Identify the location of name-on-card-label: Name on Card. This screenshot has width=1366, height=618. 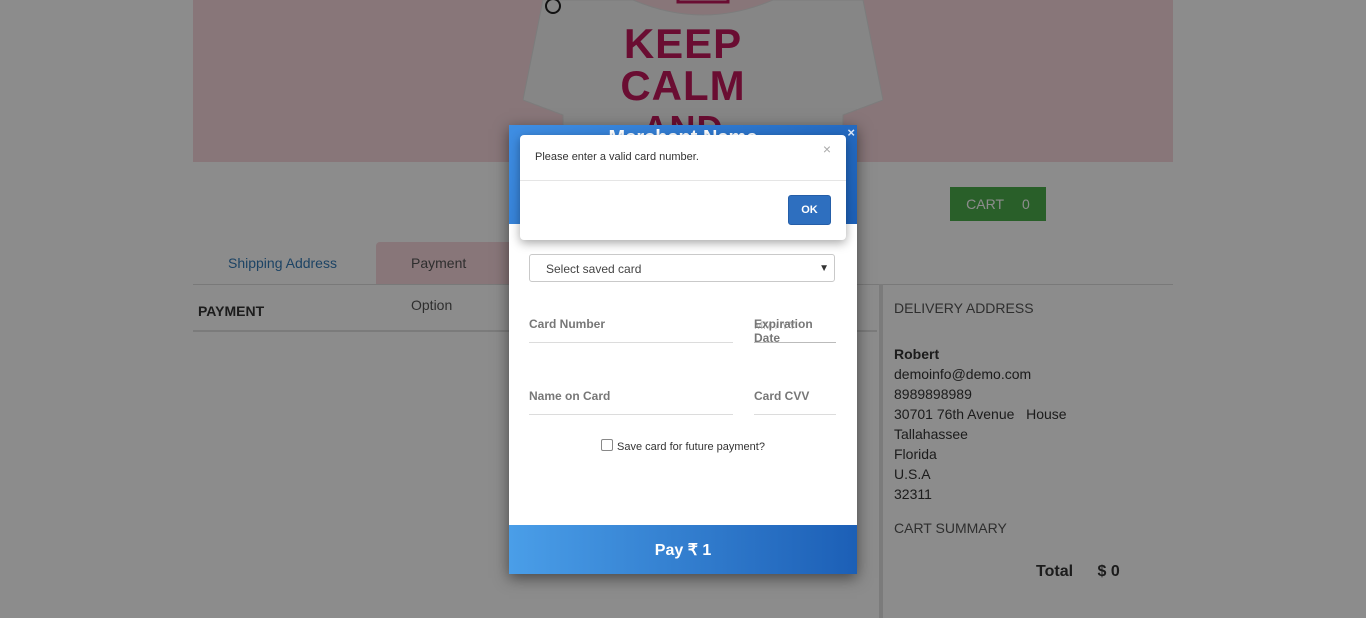
(570, 396).